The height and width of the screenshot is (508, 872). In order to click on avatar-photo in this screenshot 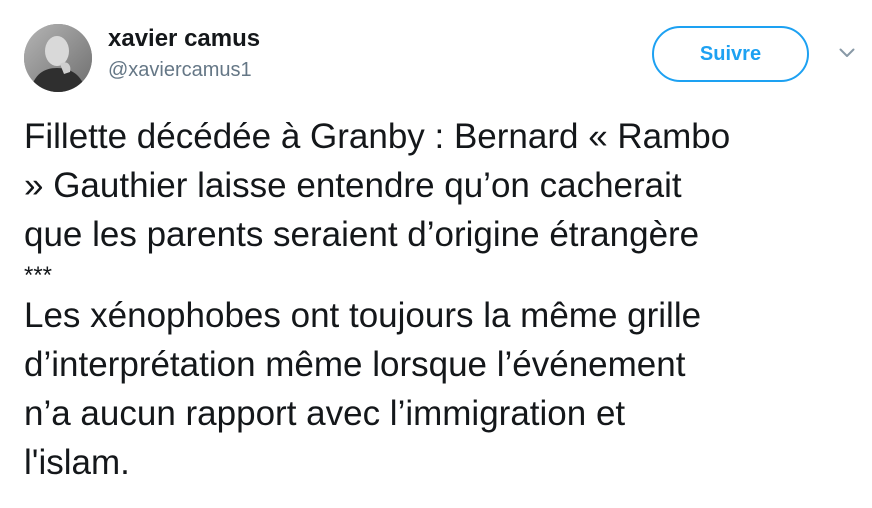, I will do `click(58, 58)`.